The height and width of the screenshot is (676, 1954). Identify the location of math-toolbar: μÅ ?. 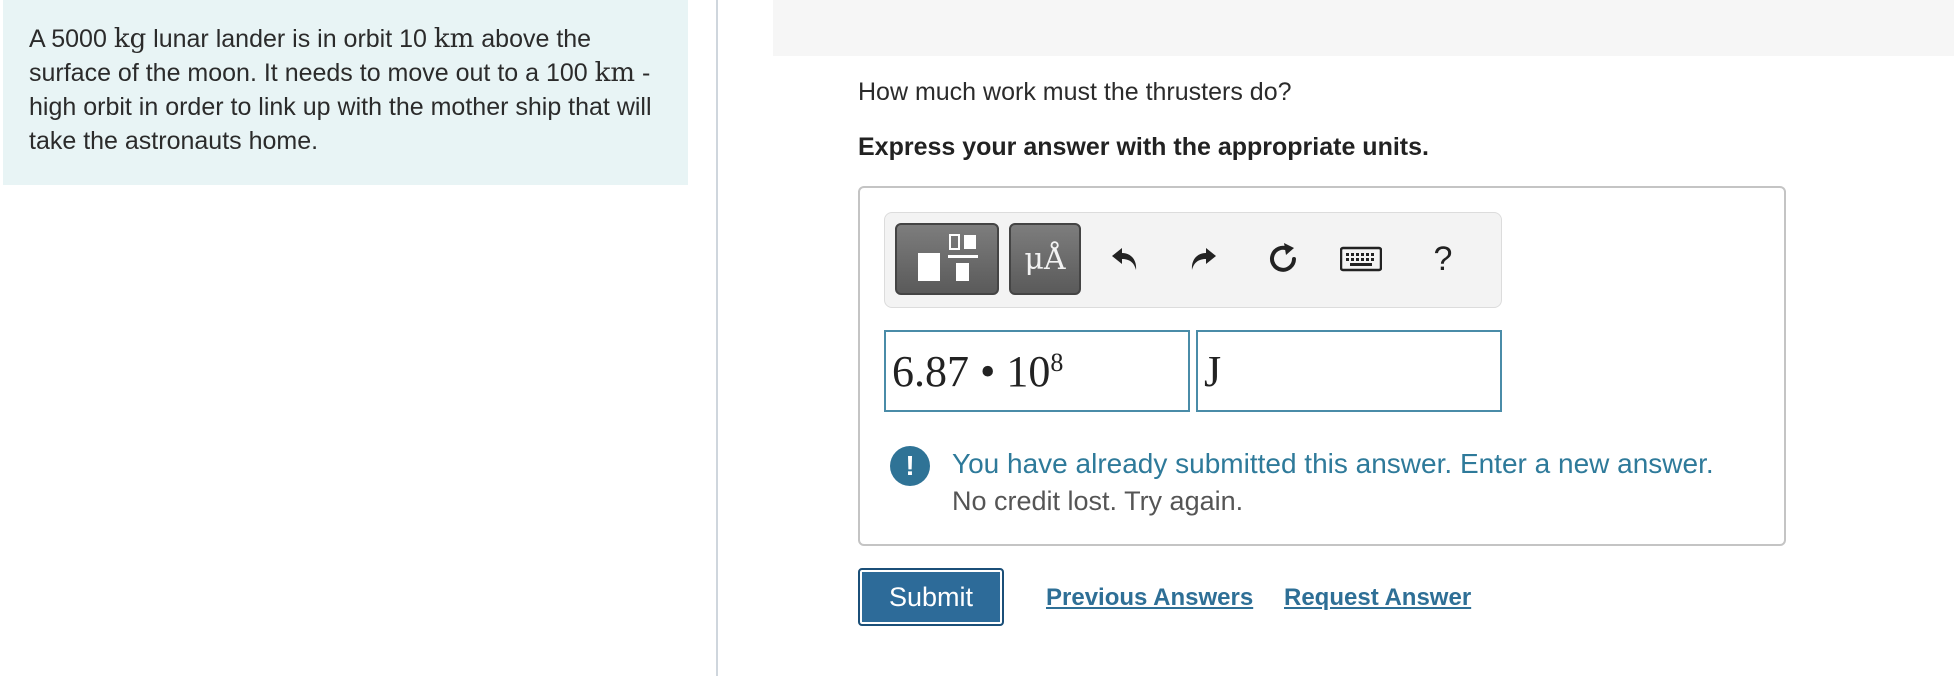
(1193, 260).